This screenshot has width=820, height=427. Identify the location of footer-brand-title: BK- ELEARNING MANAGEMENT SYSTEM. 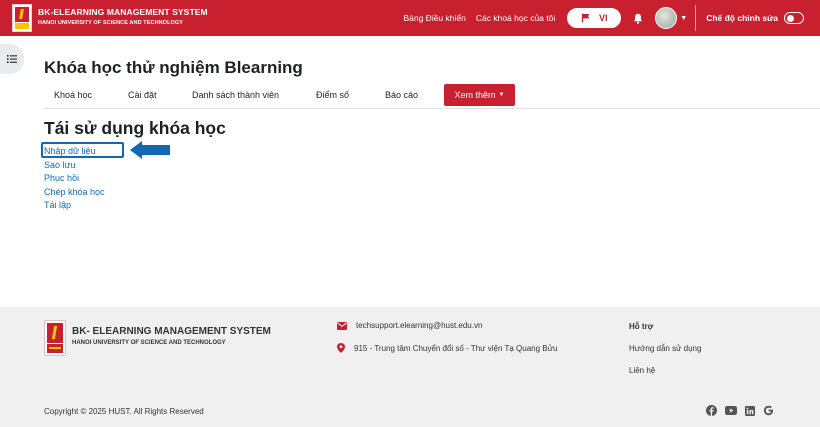
(171, 331).